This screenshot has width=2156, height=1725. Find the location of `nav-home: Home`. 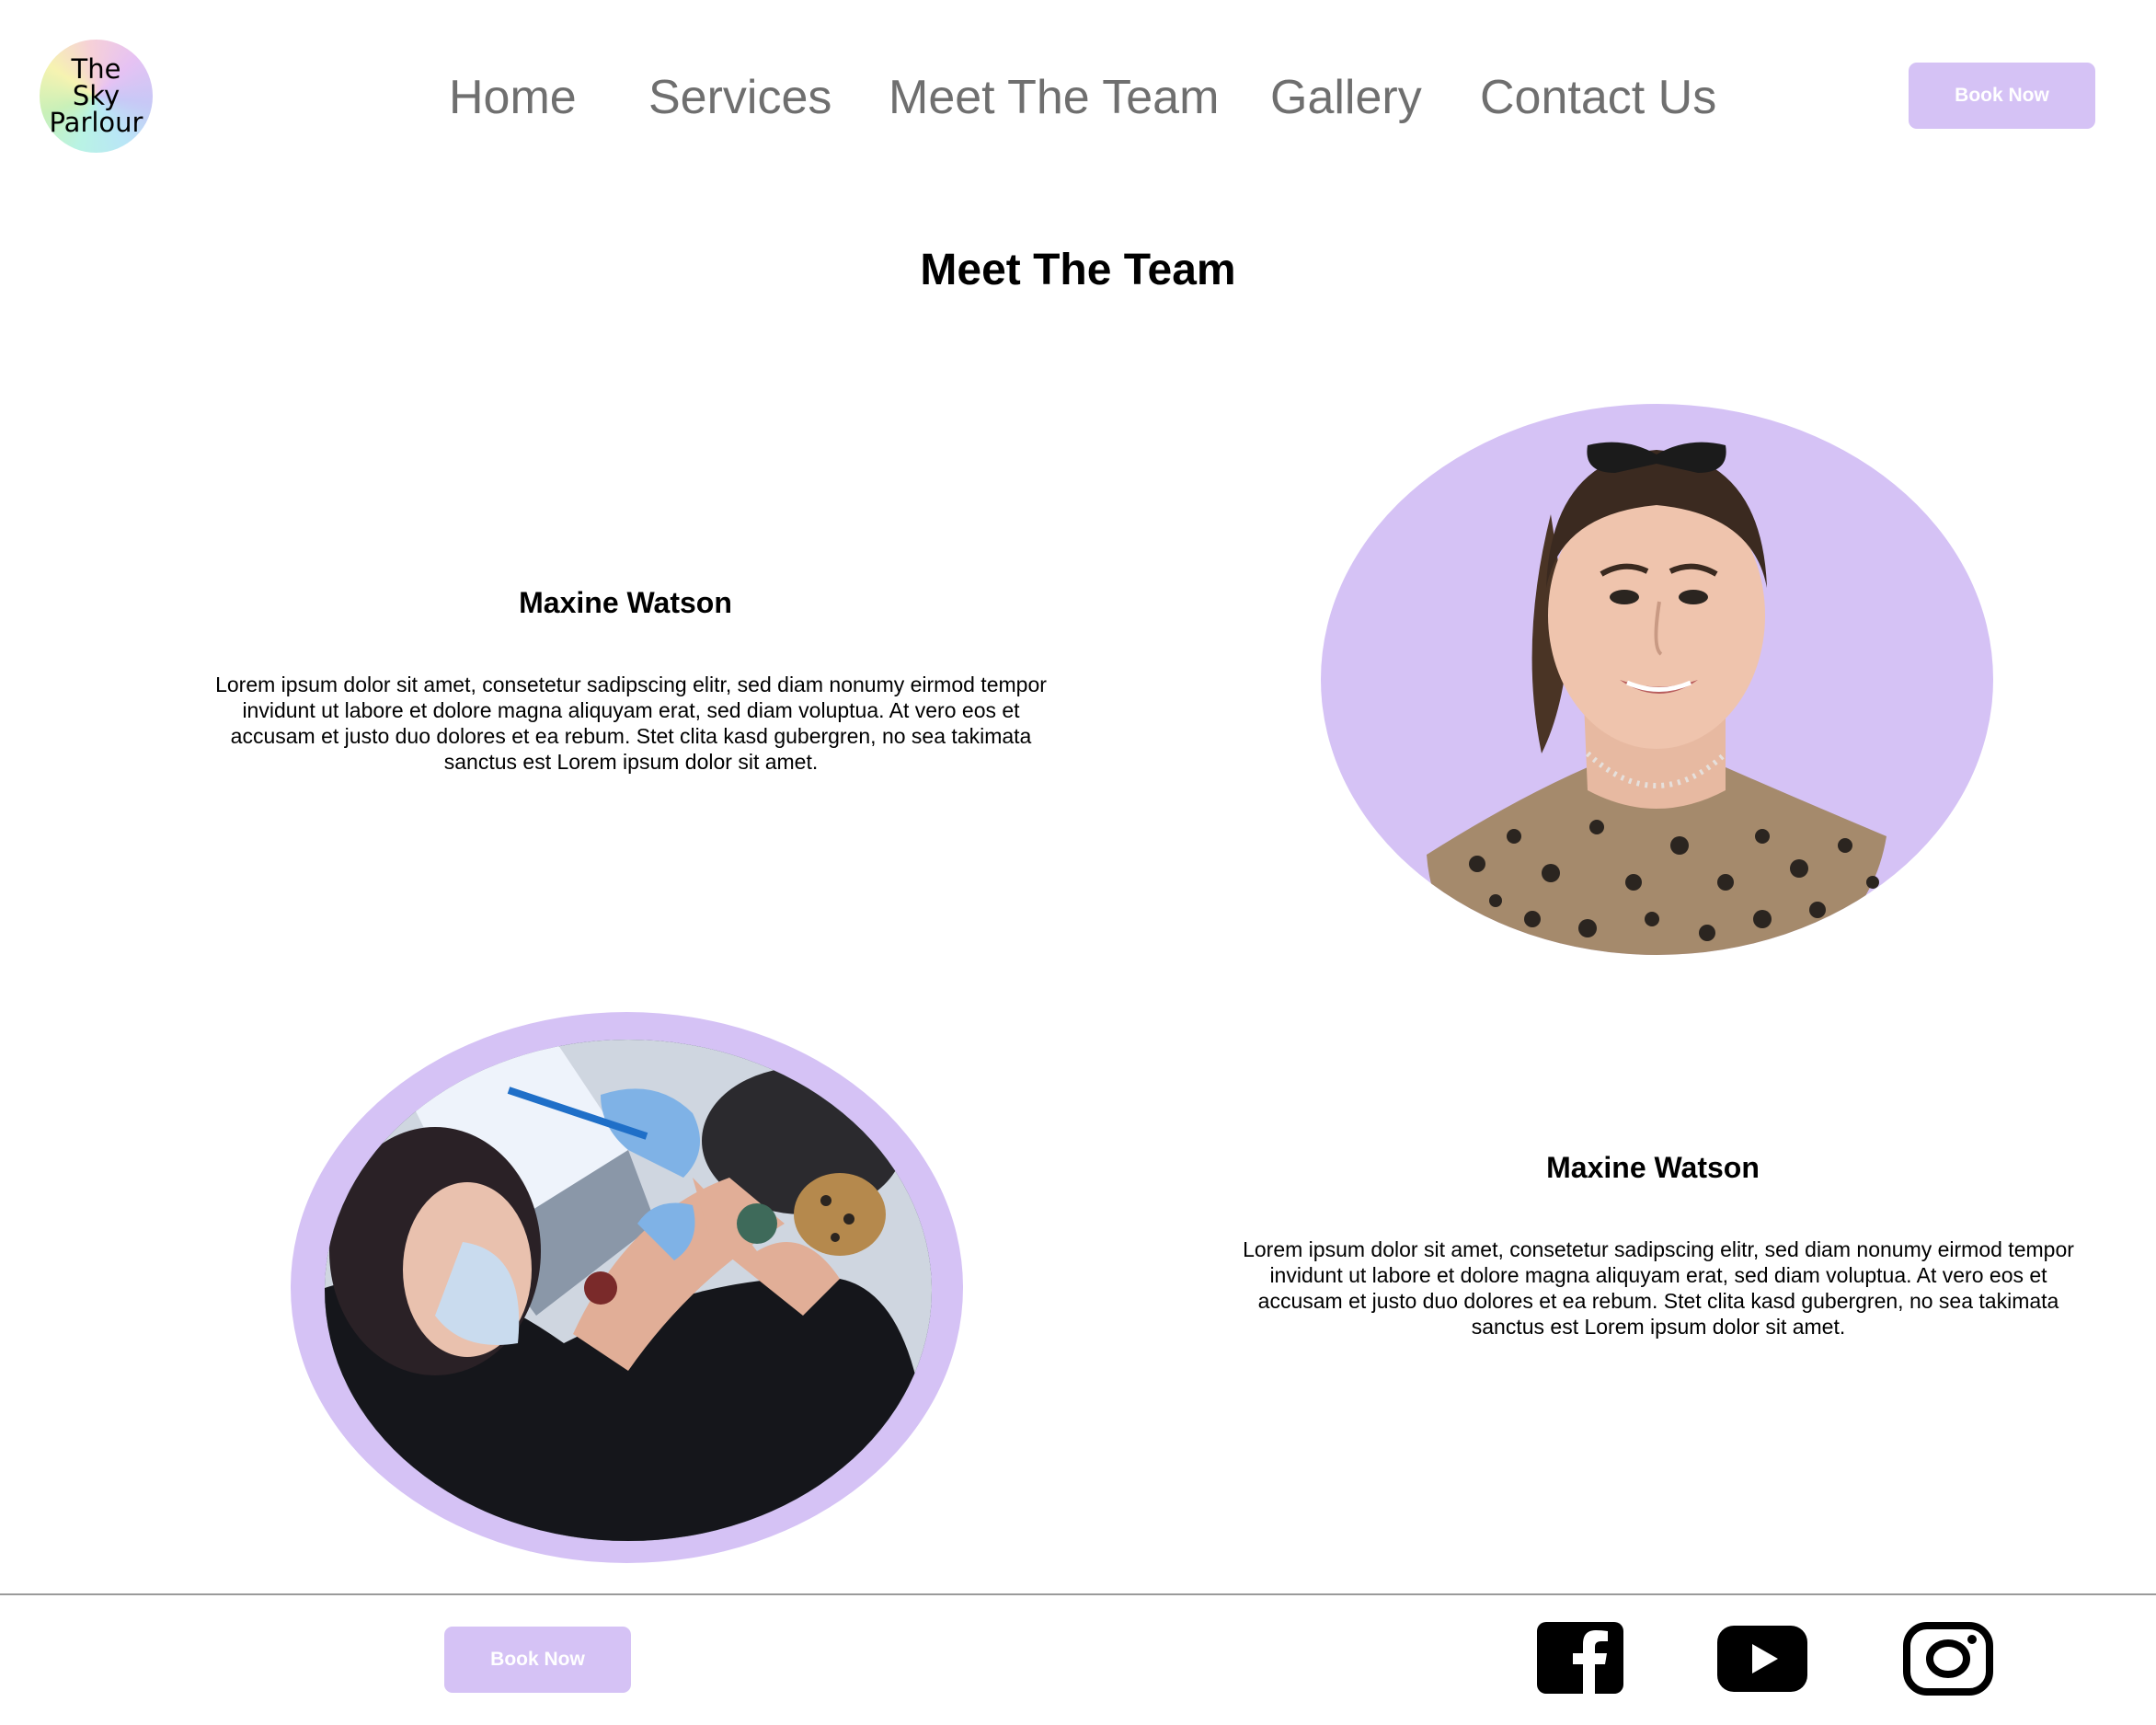

nav-home: Home is located at coordinates (513, 97).